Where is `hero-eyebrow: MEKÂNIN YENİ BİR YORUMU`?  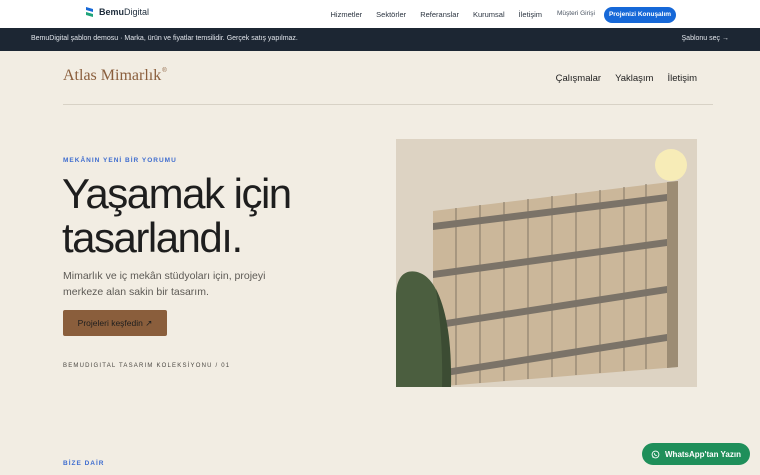 hero-eyebrow: MEKÂNIN YENİ BİR YORUMU is located at coordinates (120, 160).